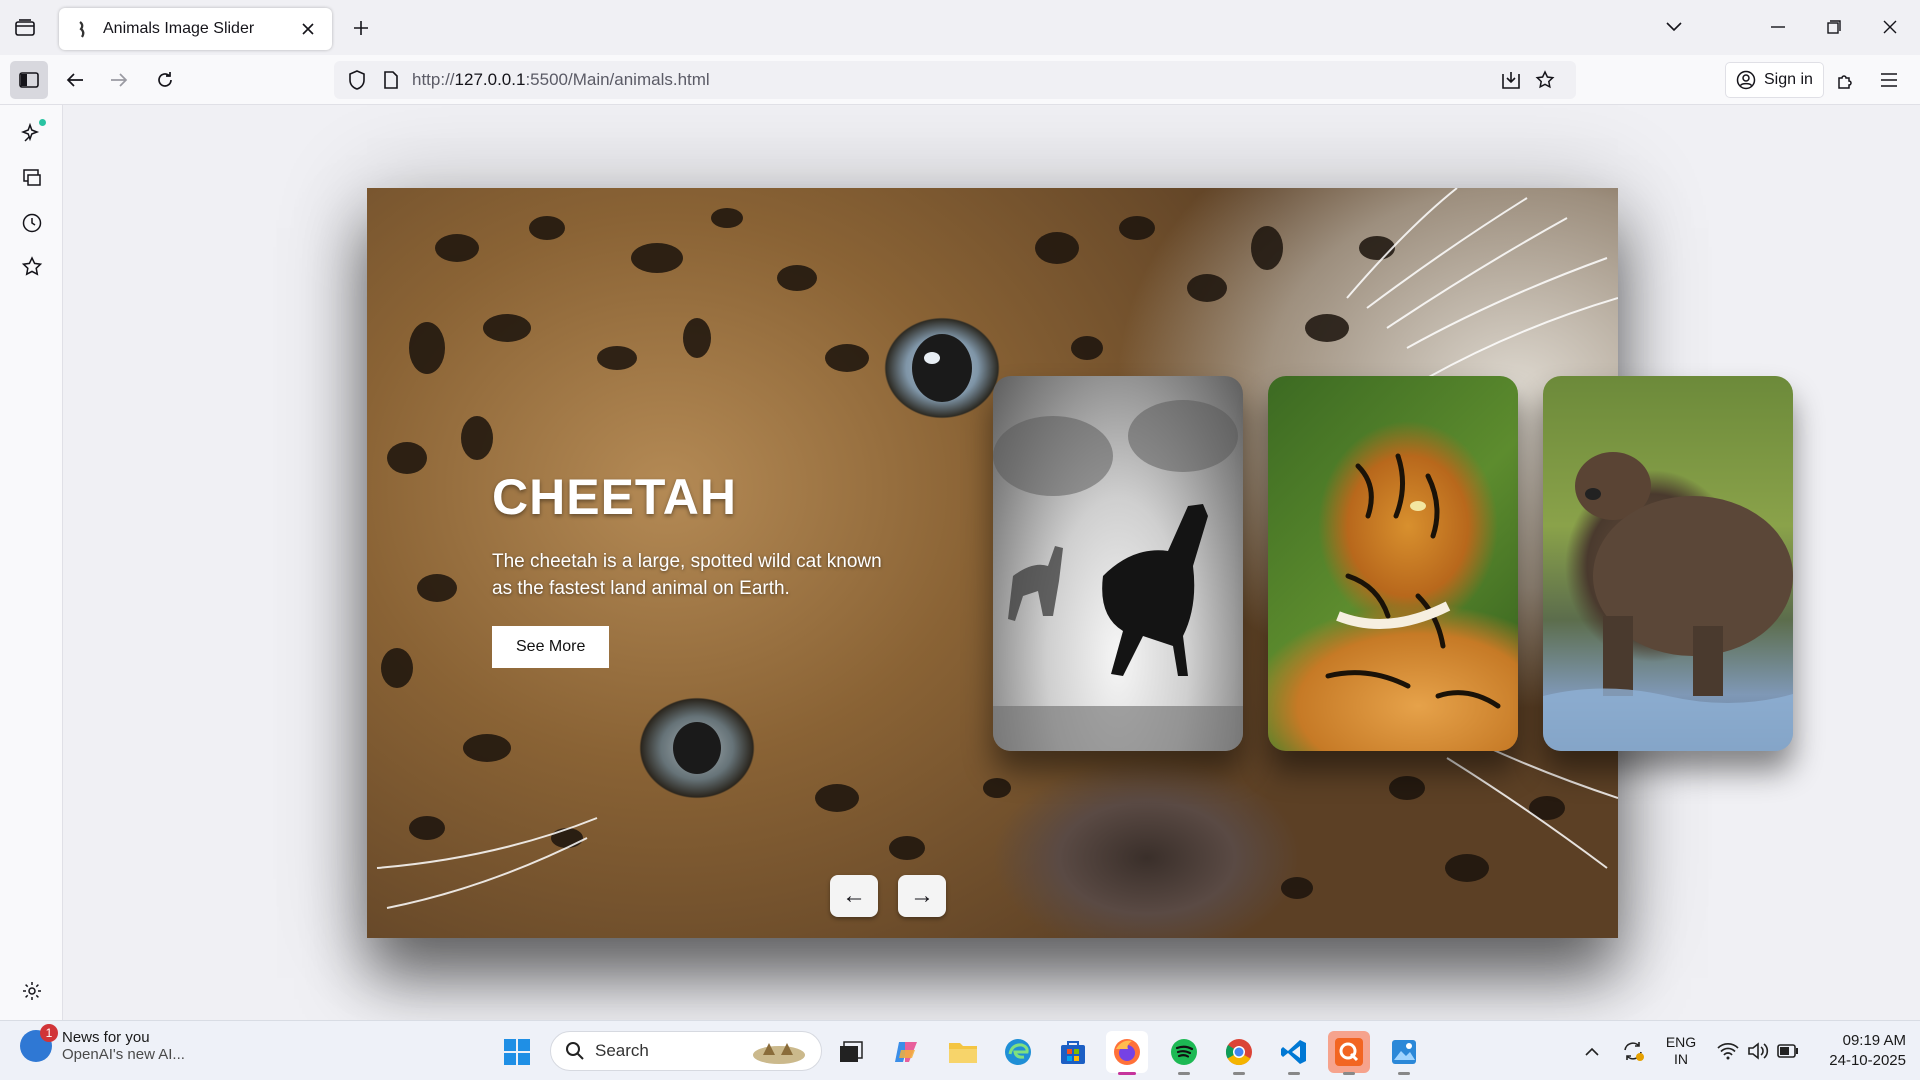 This screenshot has width=1920, height=1080. Describe the element at coordinates (1668, 601) in the screenshot. I see `bear-image` at that location.